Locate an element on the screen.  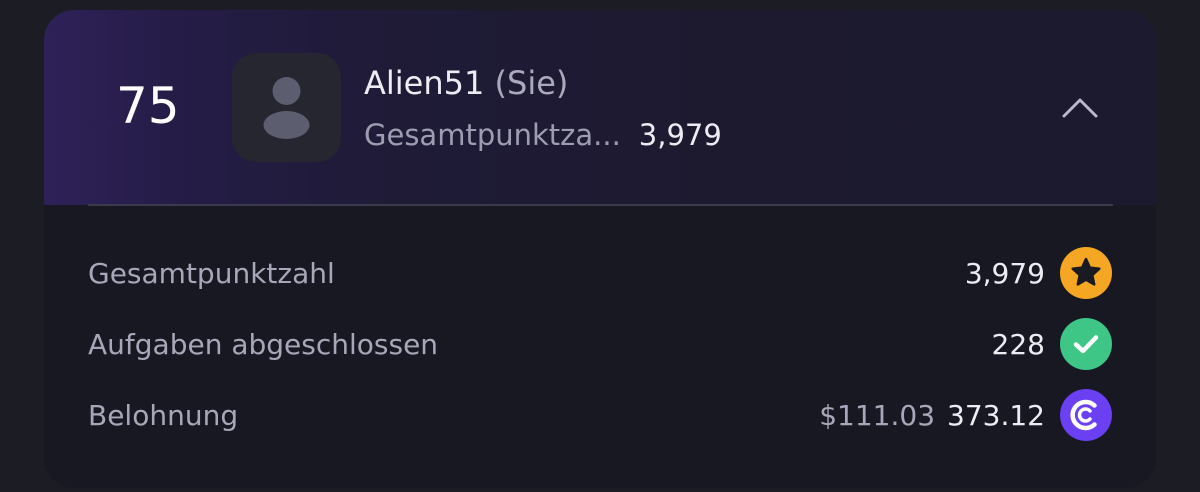
avatar is located at coordinates (286, 107).